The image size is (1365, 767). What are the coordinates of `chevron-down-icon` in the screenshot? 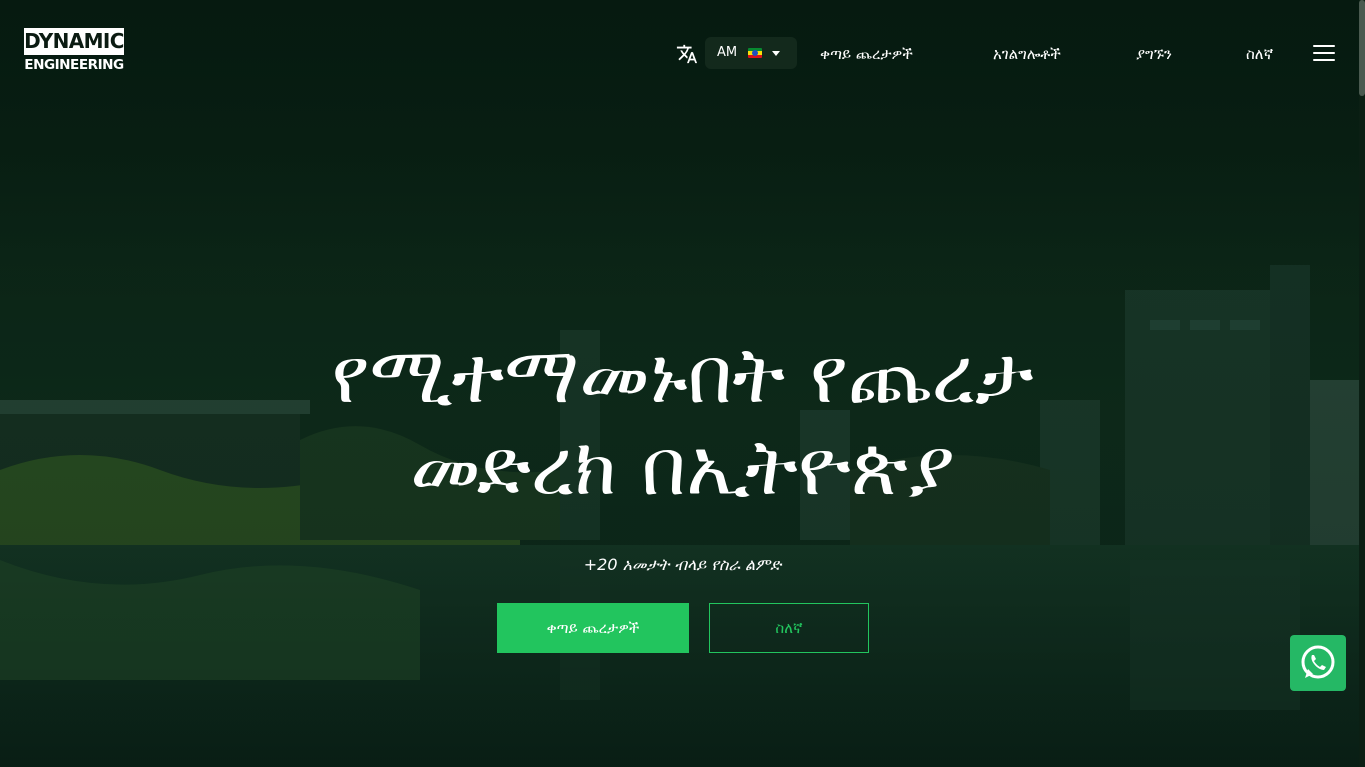 It's located at (776, 53).